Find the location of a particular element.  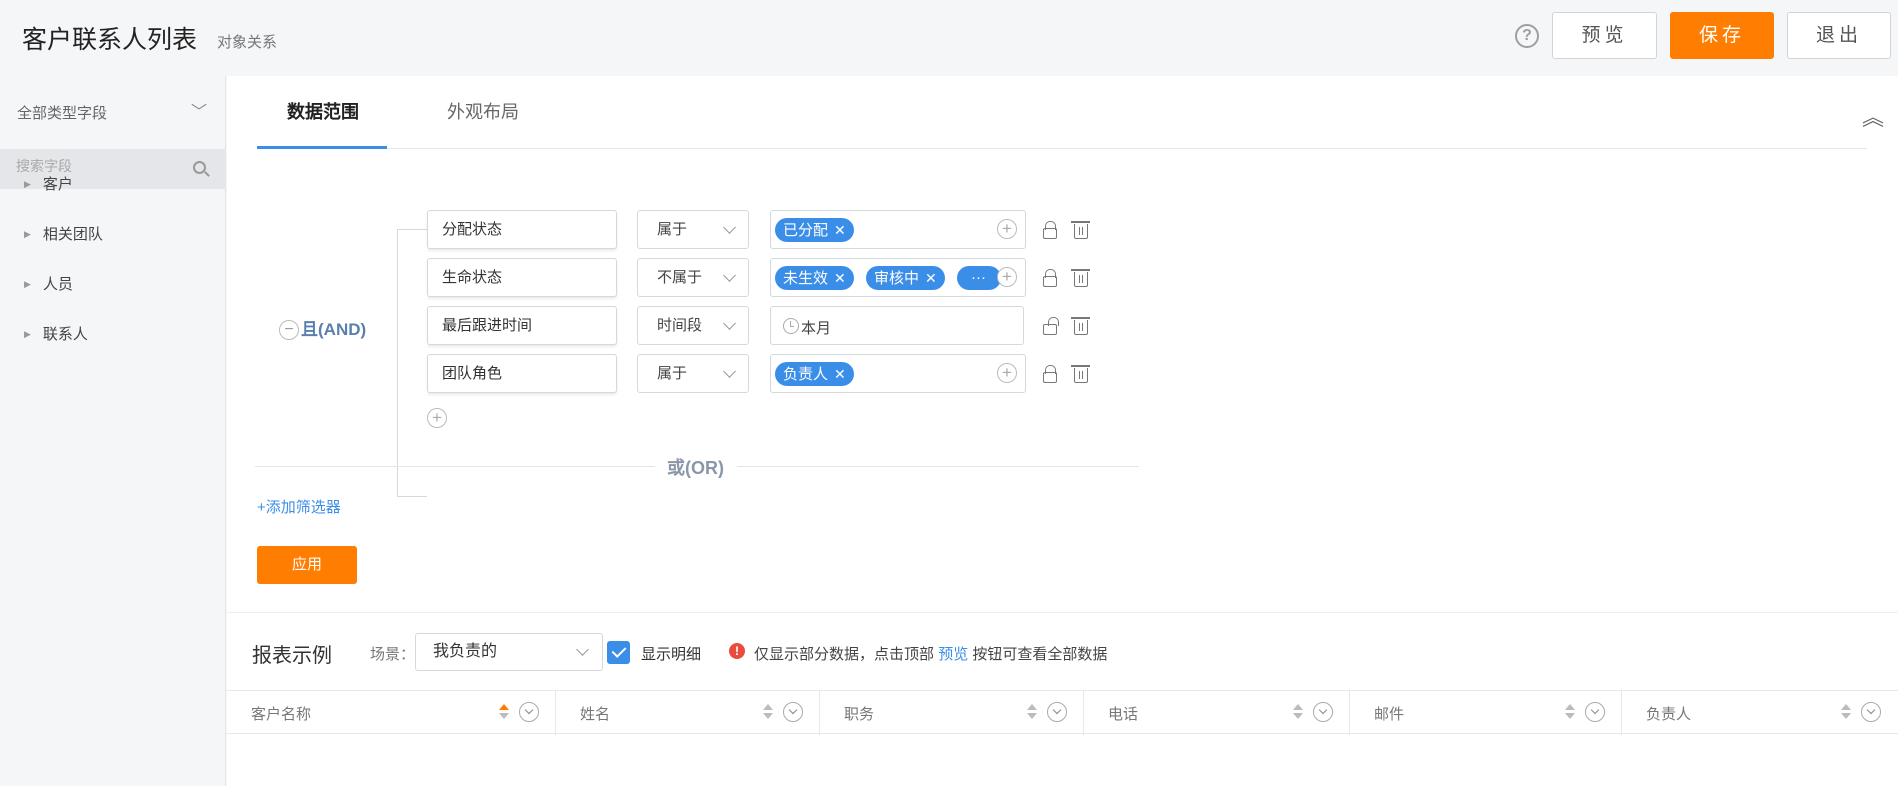

column-header: 邮件 is located at coordinates (1486, 713).